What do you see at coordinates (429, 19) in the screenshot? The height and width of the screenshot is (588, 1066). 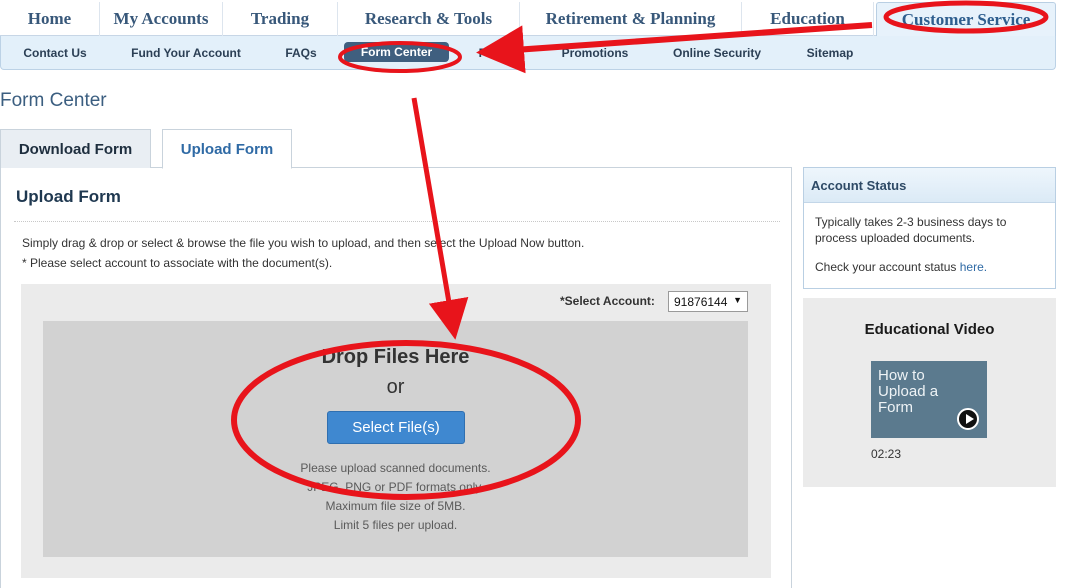 I see `nav-research-tools: Research & Tools` at bounding box center [429, 19].